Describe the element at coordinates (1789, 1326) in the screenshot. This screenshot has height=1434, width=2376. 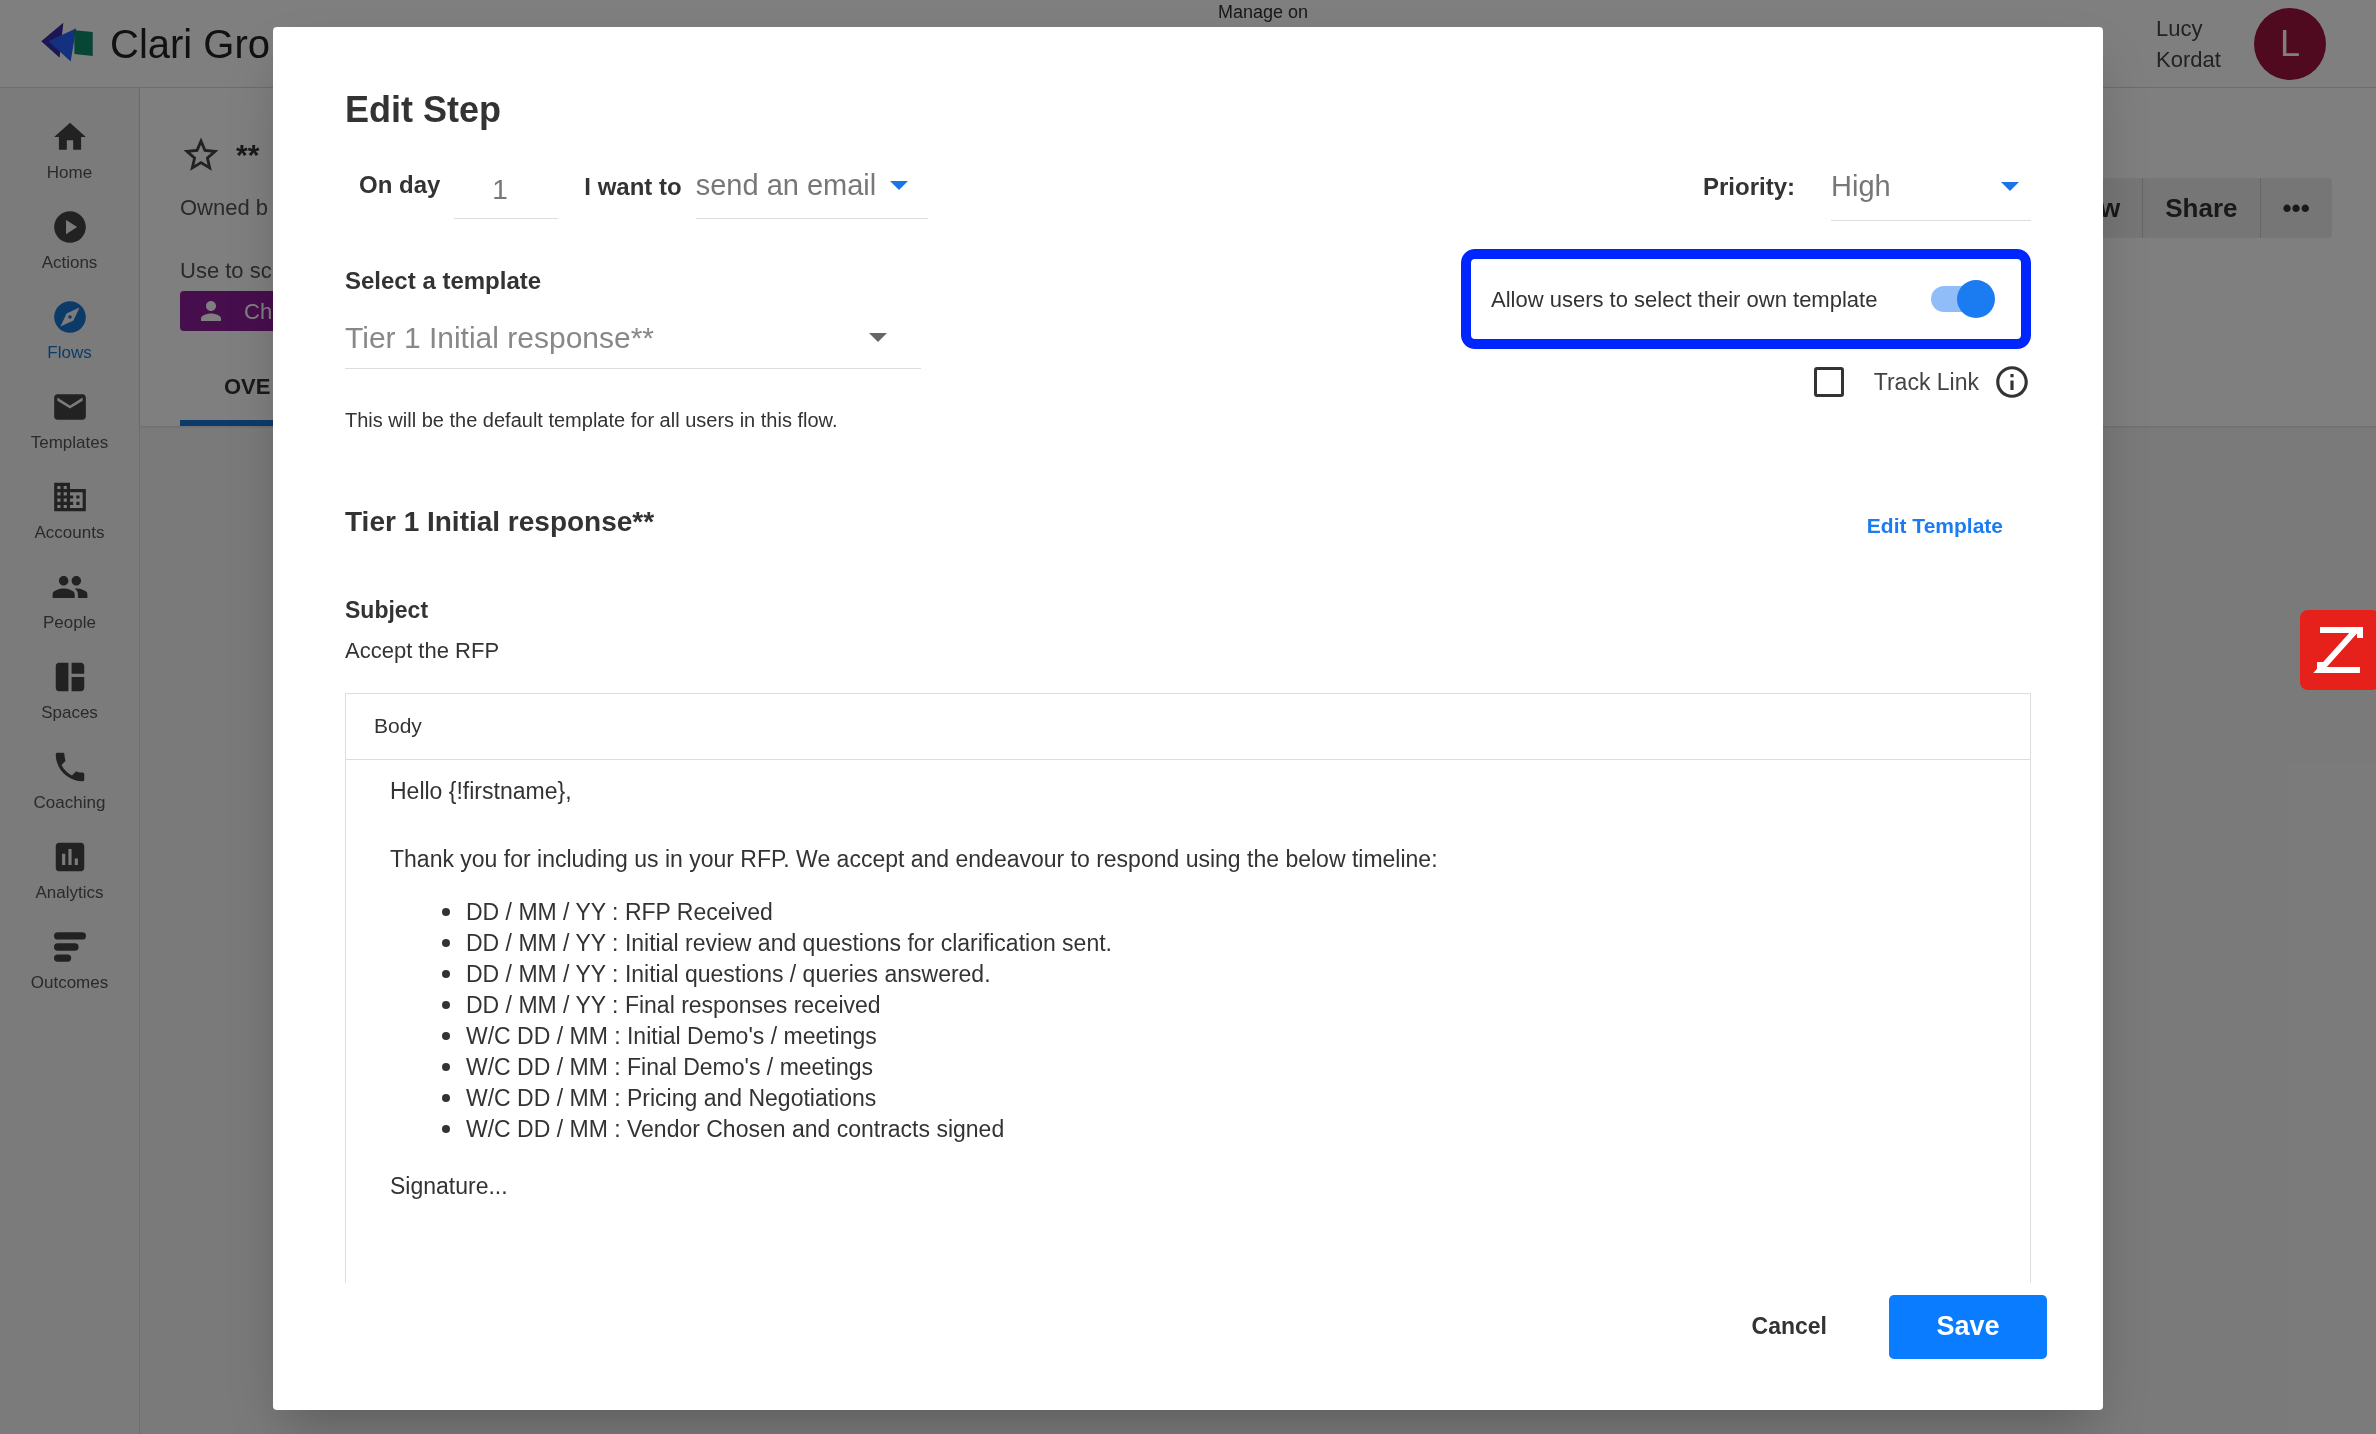
I see `cancel-button: Cancel` at that location.